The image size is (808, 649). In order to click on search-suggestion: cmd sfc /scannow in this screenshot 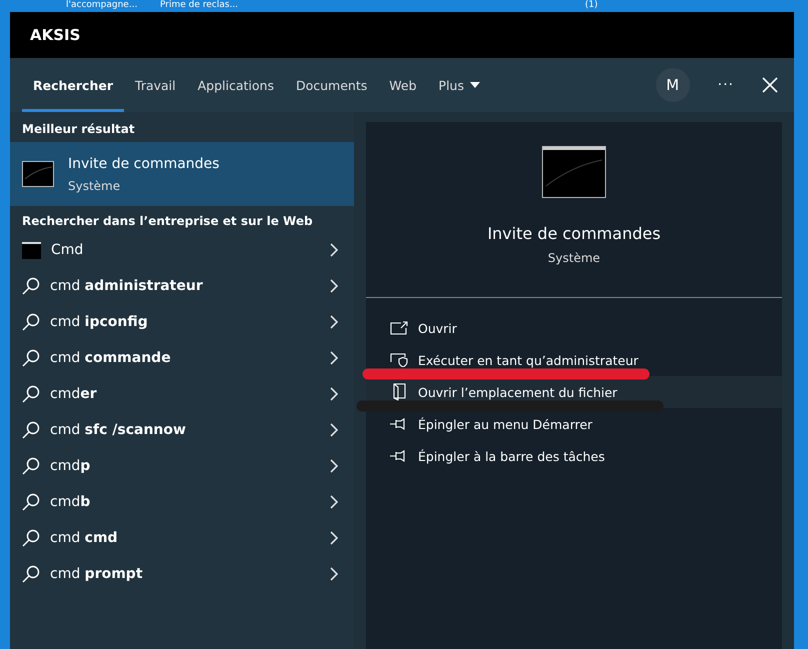, I will do `click(182, 430)`.